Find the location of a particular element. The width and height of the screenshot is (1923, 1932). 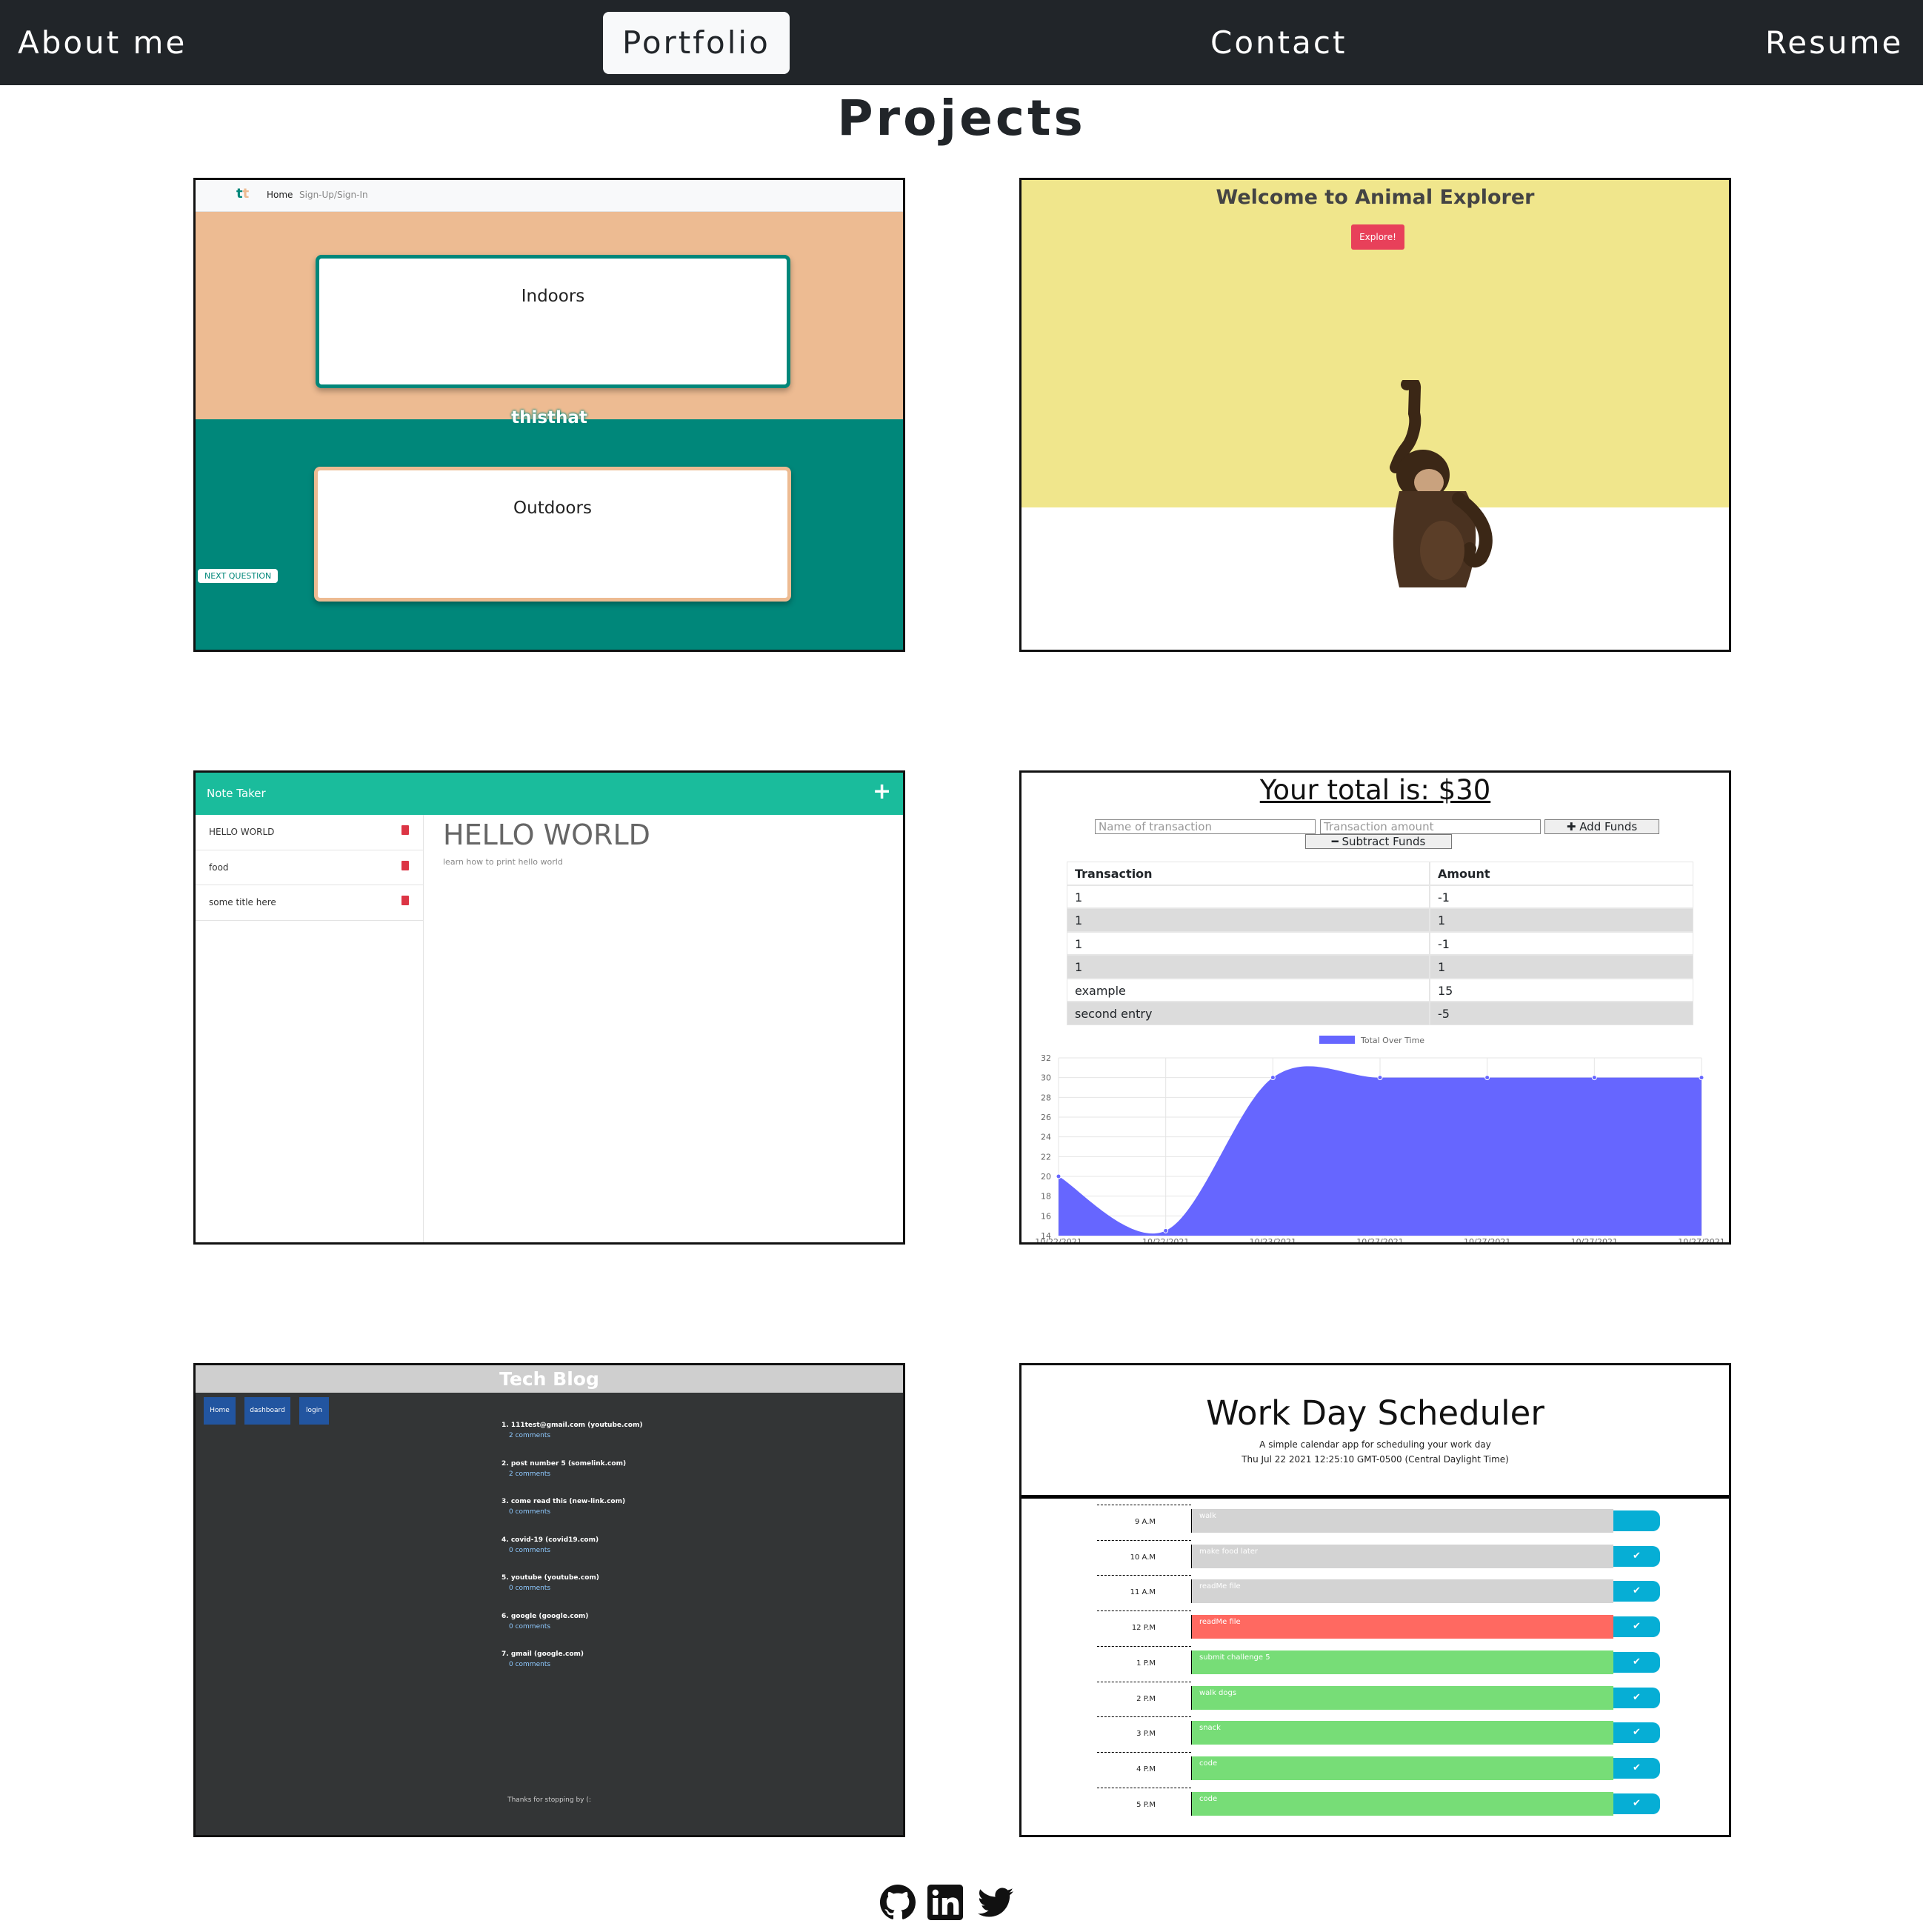

blog-post-title: 7. gmail (google.com) is located at coordinates (542, 1654).